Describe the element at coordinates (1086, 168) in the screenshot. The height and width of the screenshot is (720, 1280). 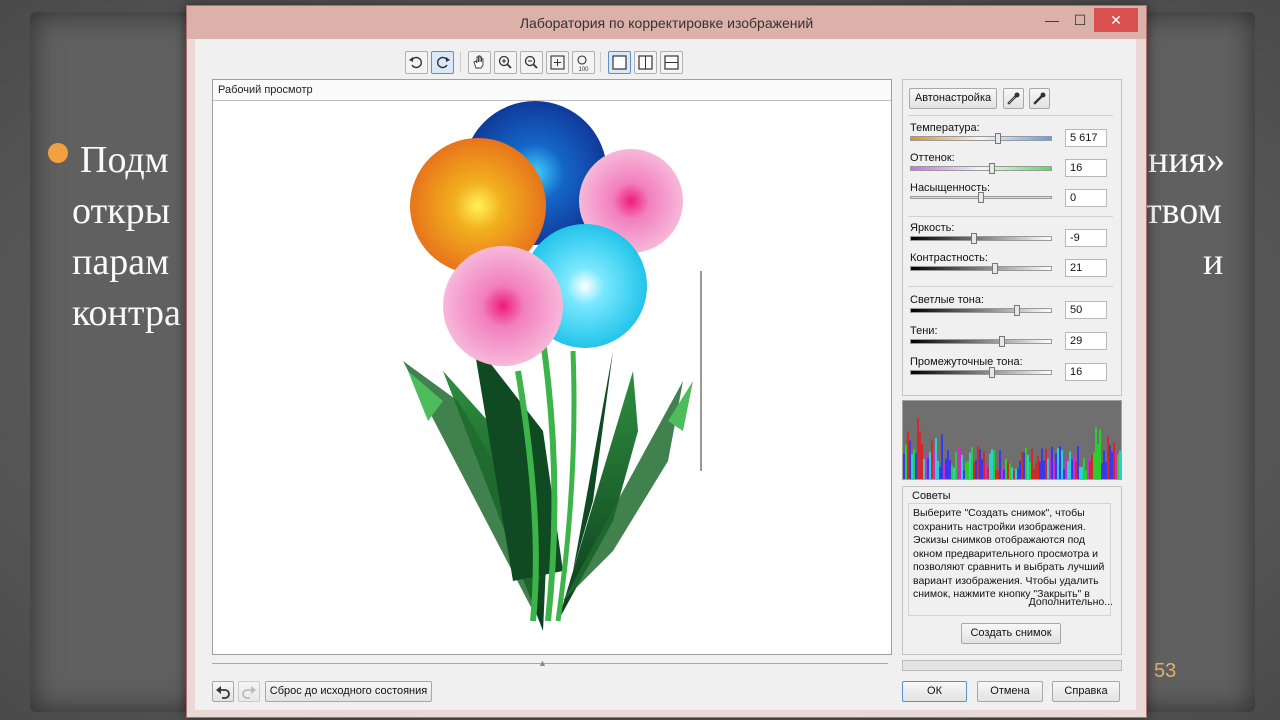
I see `tint-value: 16` at that location.